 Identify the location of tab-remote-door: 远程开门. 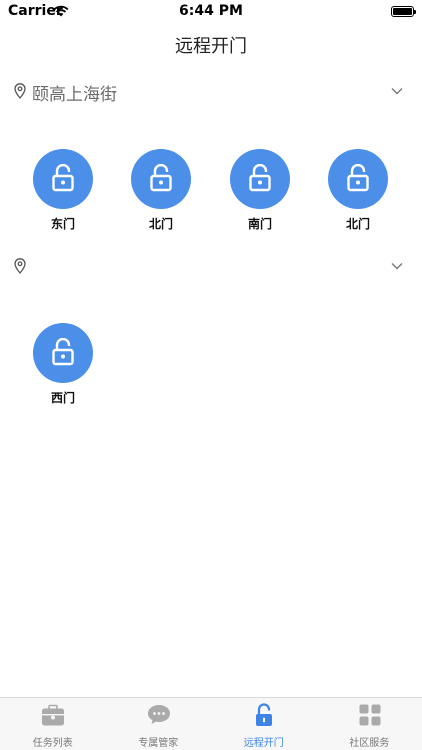
(264, 724).